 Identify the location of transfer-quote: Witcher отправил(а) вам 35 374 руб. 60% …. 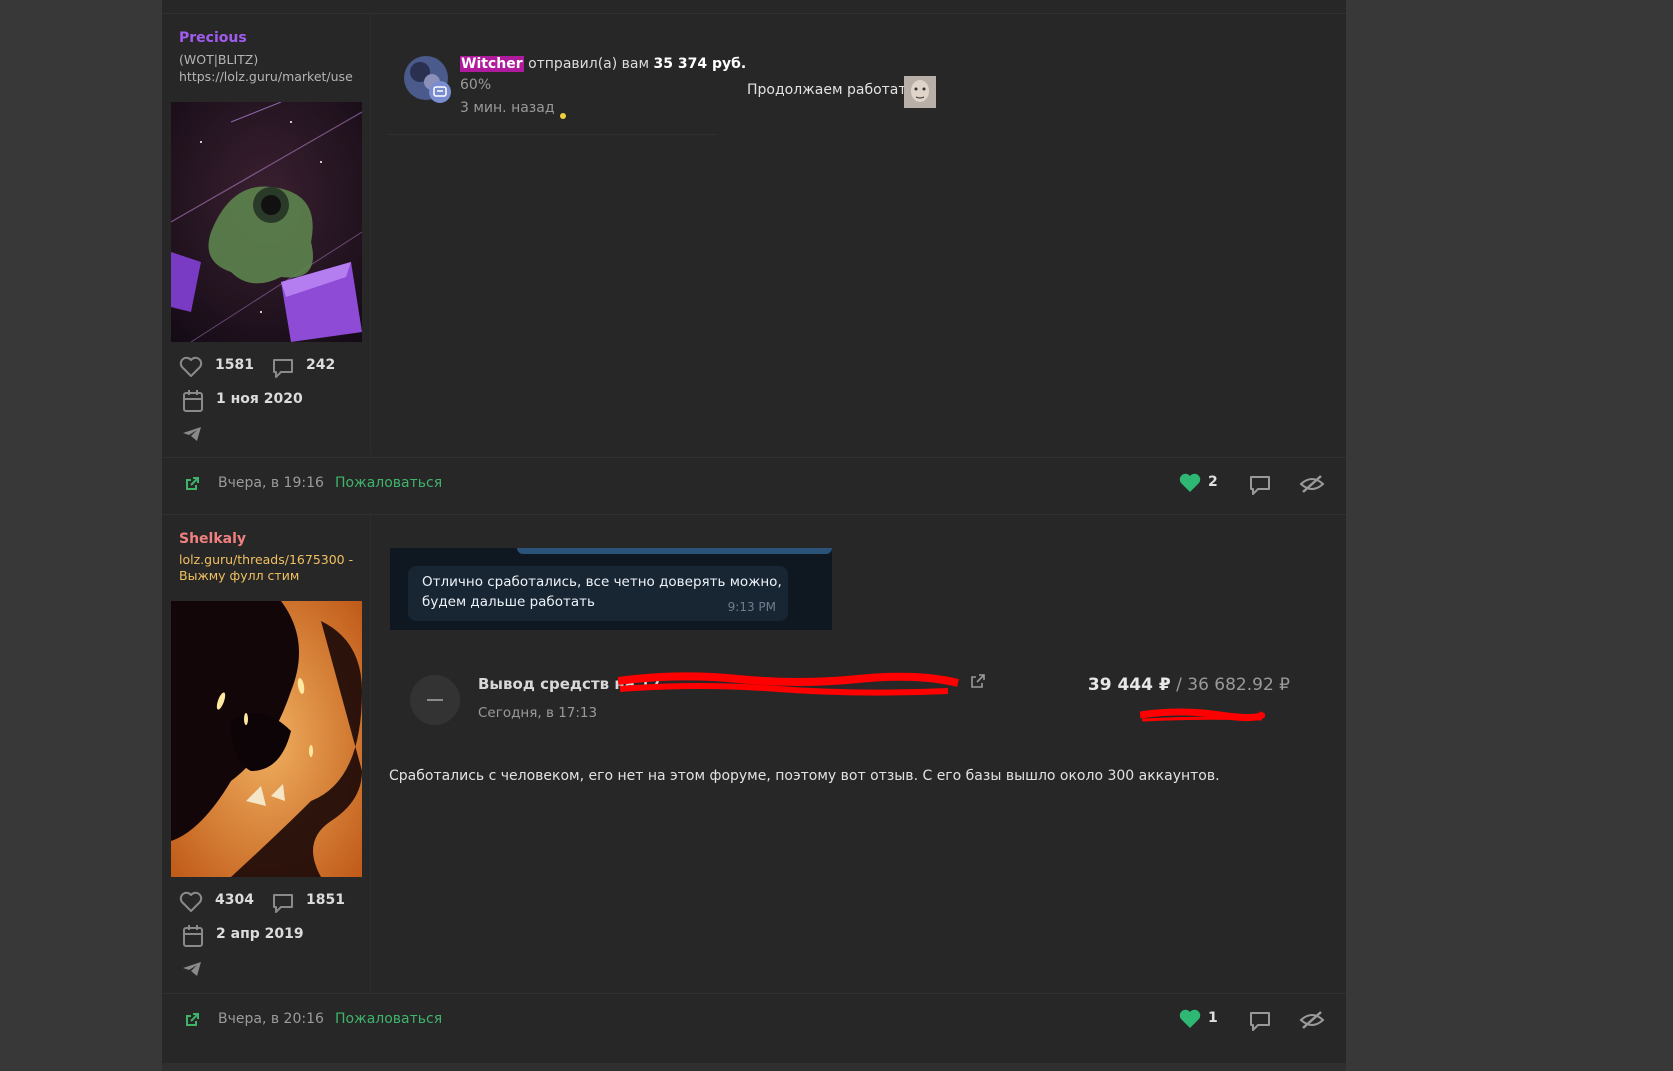
(567, 88).